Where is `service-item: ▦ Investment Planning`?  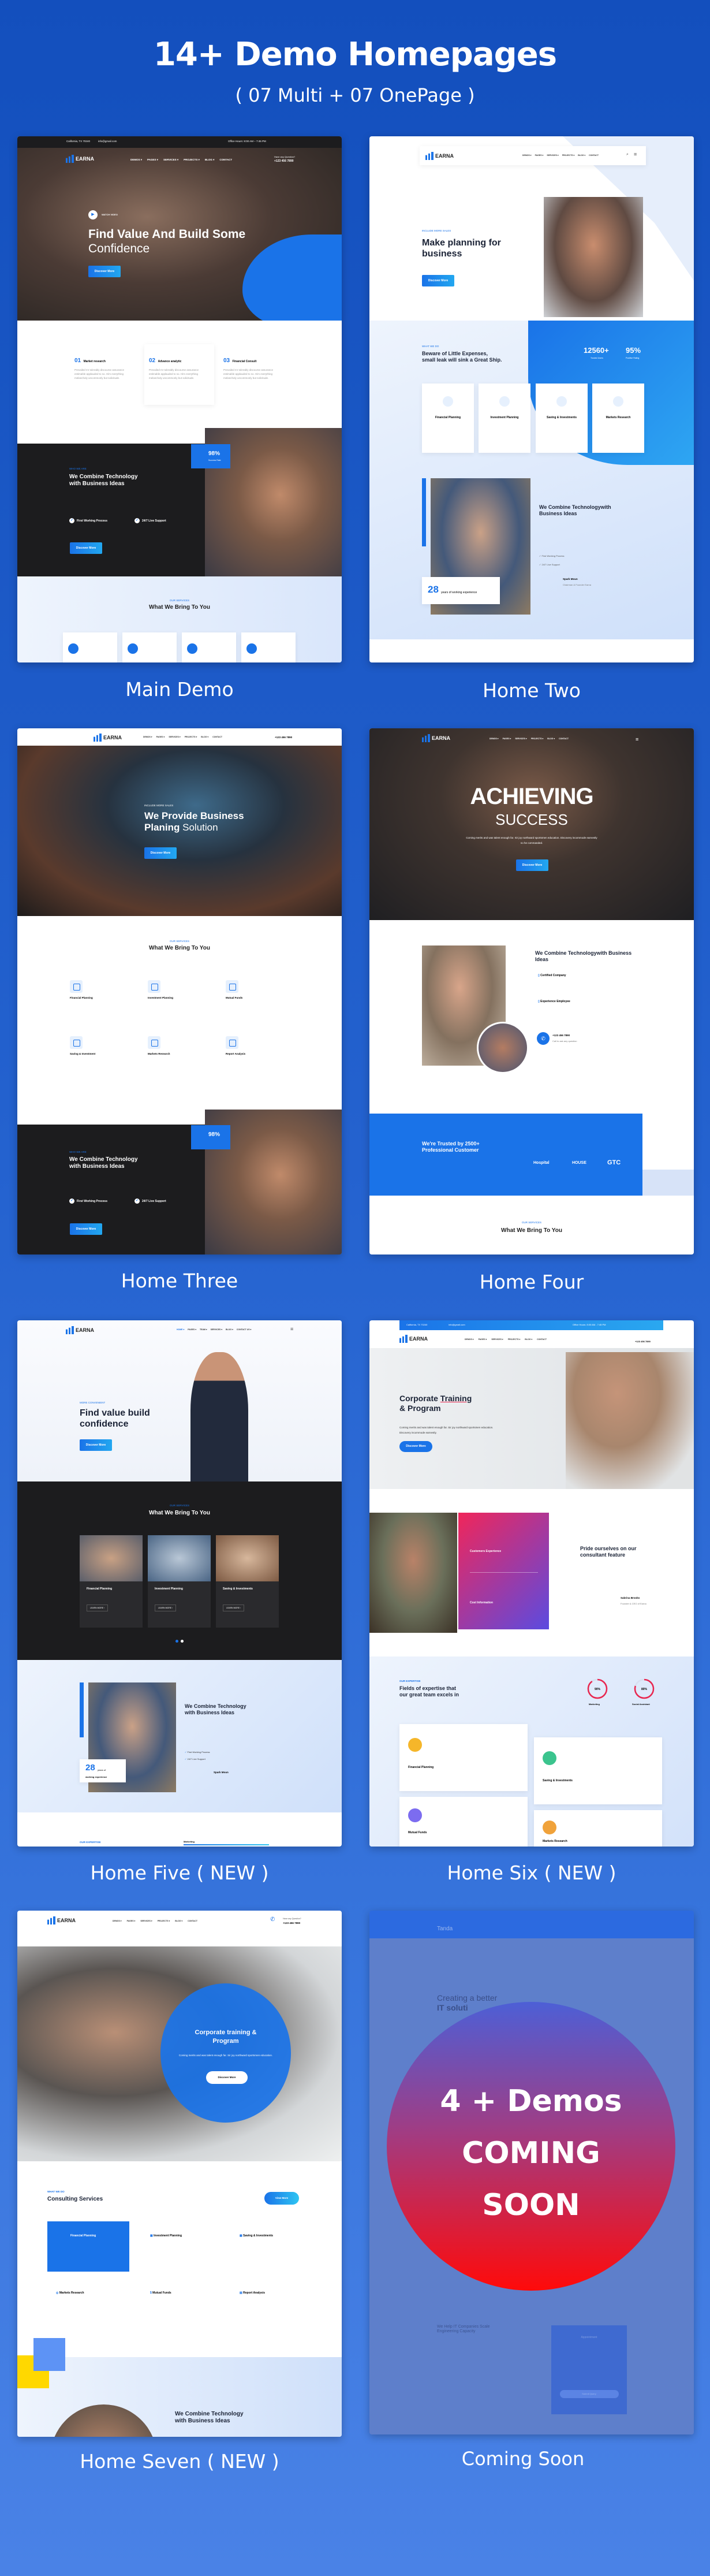
service-item: ▦ Investment Planning is located at coordinates (166, 2236).